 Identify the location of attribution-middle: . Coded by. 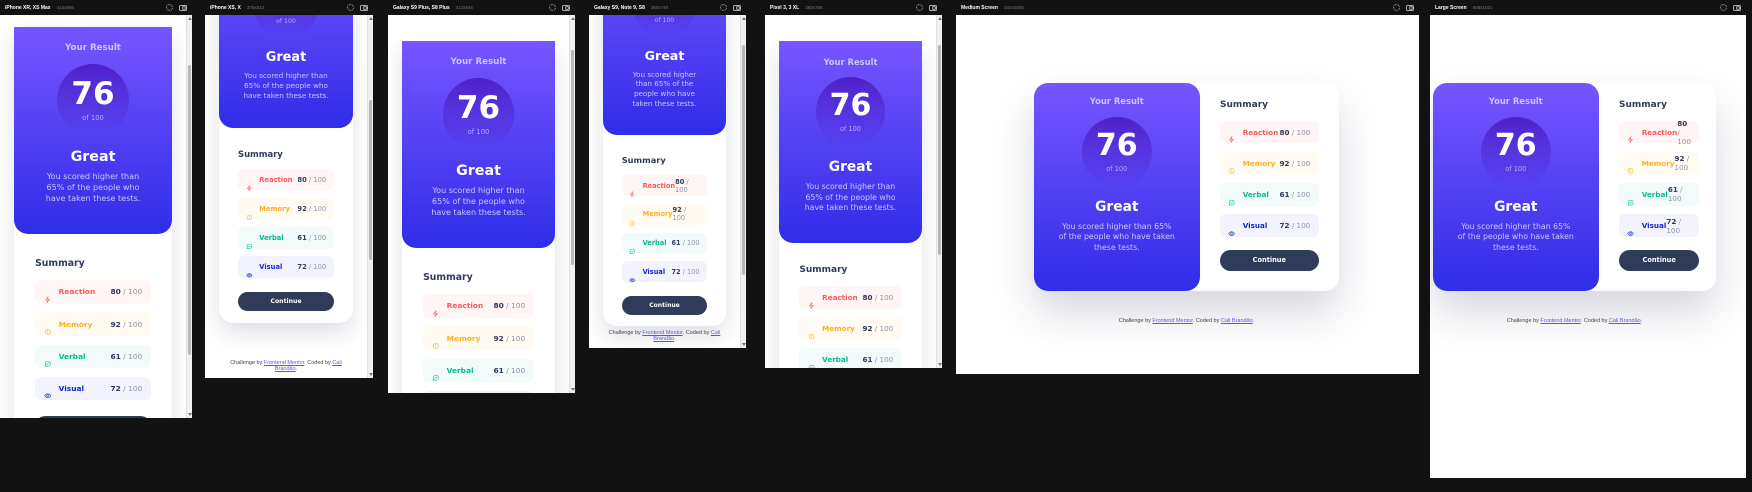
(318, 363).